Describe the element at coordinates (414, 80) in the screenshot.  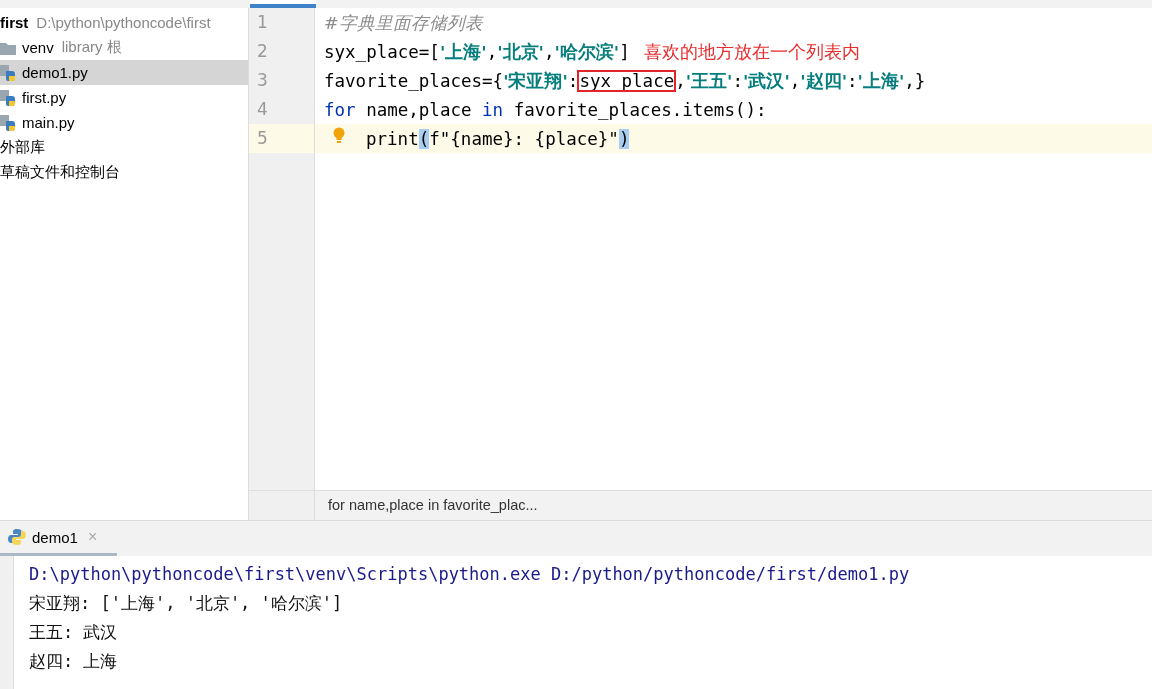
I see `code-text: favorite_places={` at that location.